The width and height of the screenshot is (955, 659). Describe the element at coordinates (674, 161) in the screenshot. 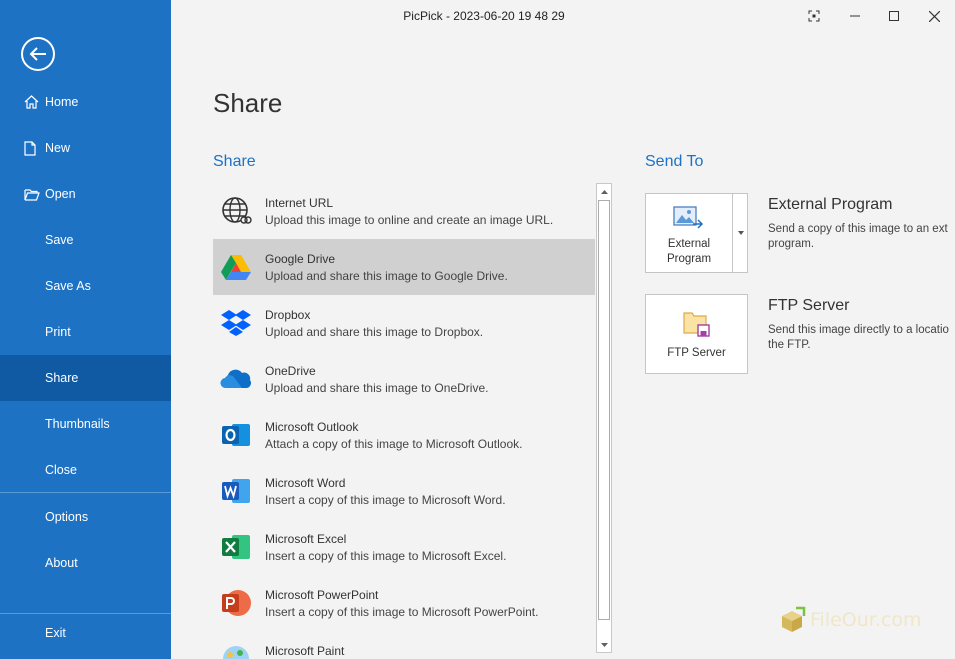

I see `send-to-heading: Send To` at that location.